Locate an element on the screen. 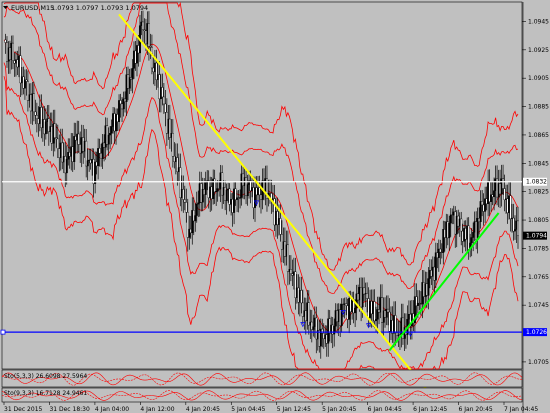 This screenshot has height=413, width=550. price-label: 1.0785 is located at coordinates (538, 248).